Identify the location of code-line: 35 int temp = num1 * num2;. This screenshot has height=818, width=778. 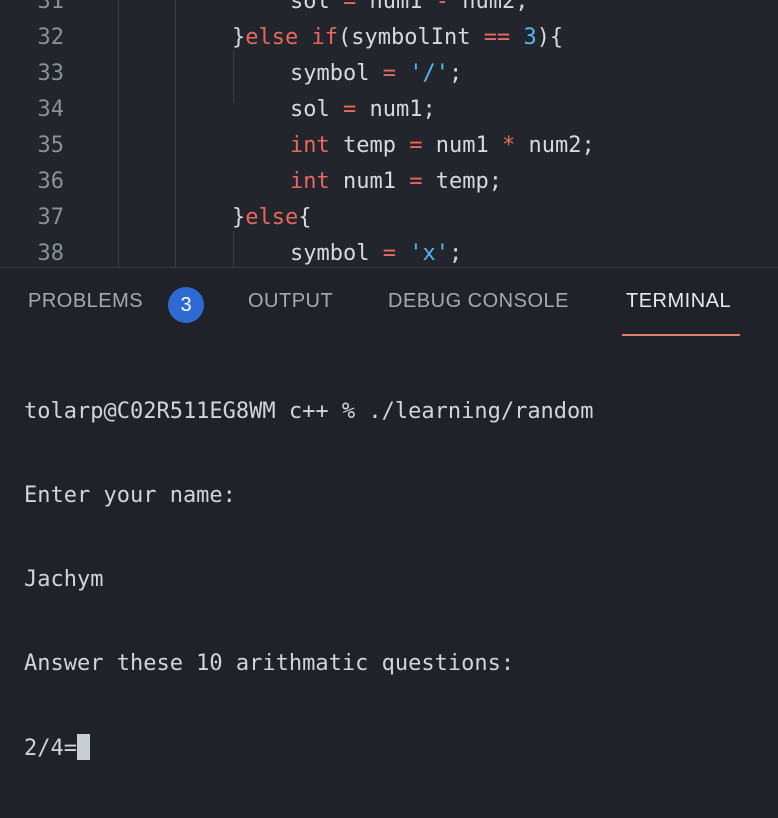
(389, 146).